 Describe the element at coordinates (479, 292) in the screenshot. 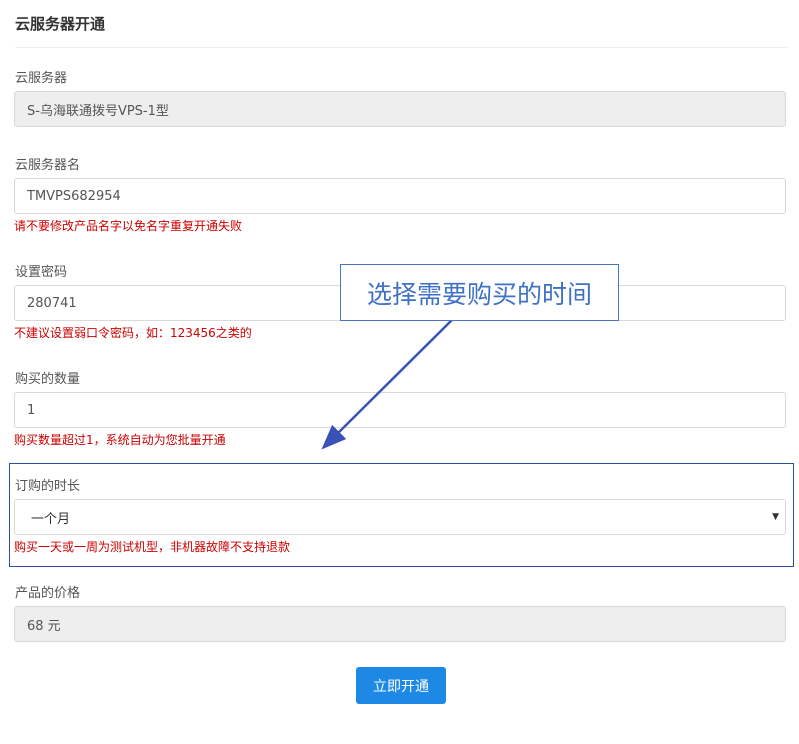

I see `annotation-callout: 选择需要购买的时间` at that location.